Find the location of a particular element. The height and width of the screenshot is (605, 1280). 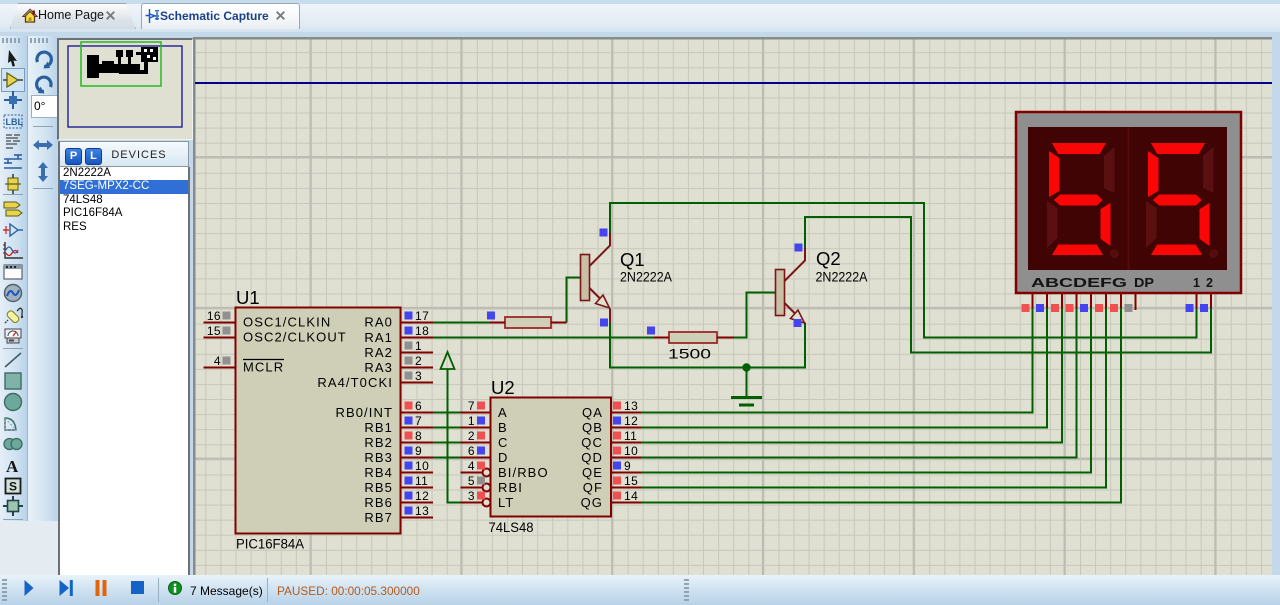

svg-text: RB6 is located at coordinates (378, 502).